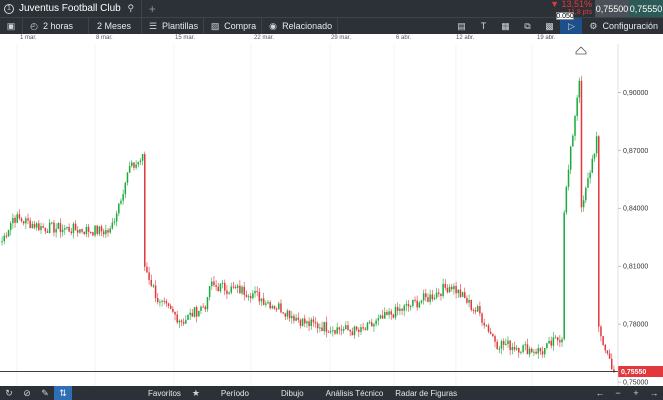 This screenshot has width=663, height=400. What do you see at coordinates (9, 393) in the screenshot?
I see `refresh-icon: ↻` at bounding box center [9, 393].